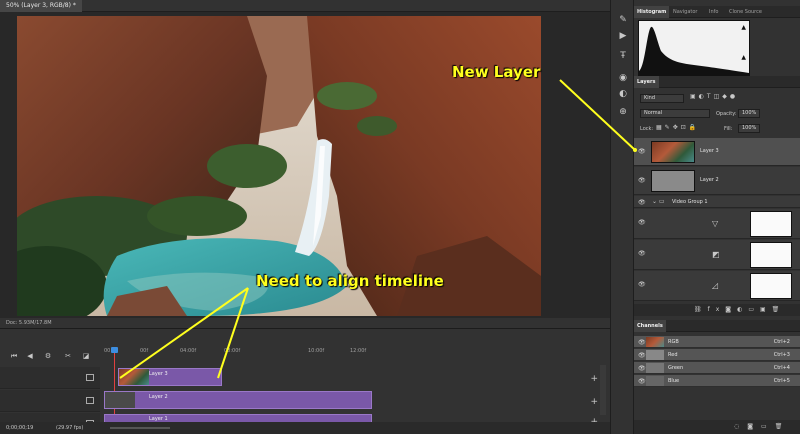 This screenshot has height=434, width=800. Describe the element at coordinates (86, 356) in the screenshot. I see `transition-icon: ◪` at that location.